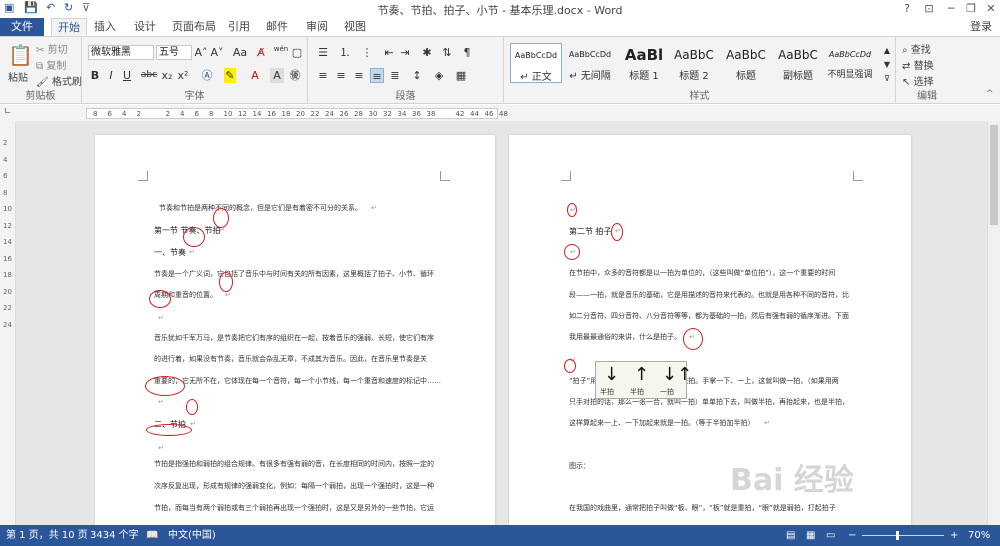  What do you see at coordinates (295, 75) in the screenshot?
I see `enclose-character-icon: ㊝` at bounding box center [295, 75].